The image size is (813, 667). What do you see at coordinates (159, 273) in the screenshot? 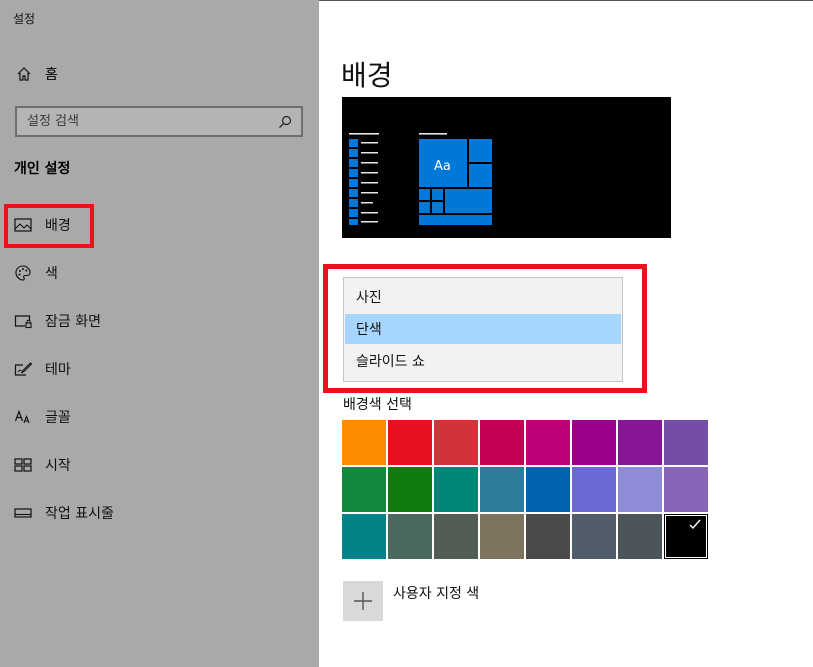
I see `sidebar-item-color: 색` at bounding box center [159, 273].